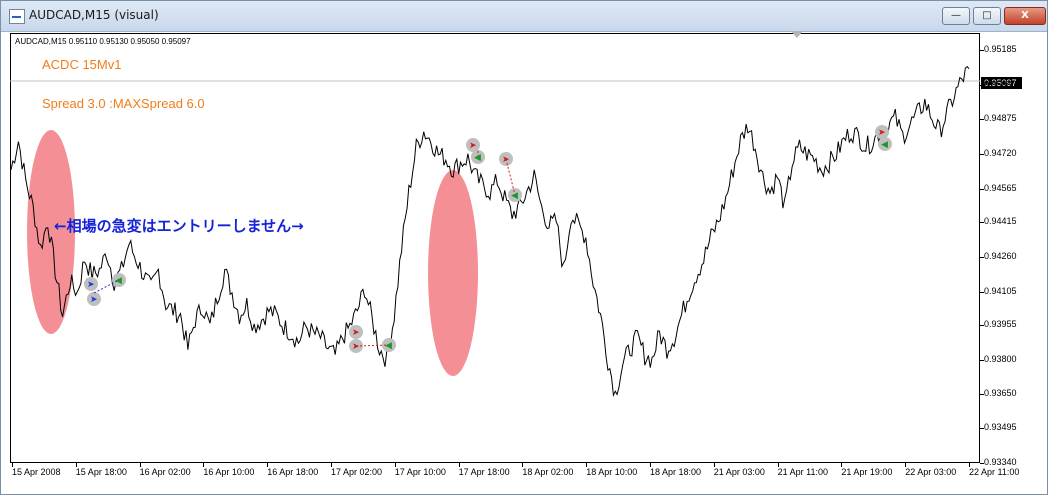  Describe the element at coordinates (1000, 427) in the screenshot. I see `price-axis-label: 0.93495` at that location.